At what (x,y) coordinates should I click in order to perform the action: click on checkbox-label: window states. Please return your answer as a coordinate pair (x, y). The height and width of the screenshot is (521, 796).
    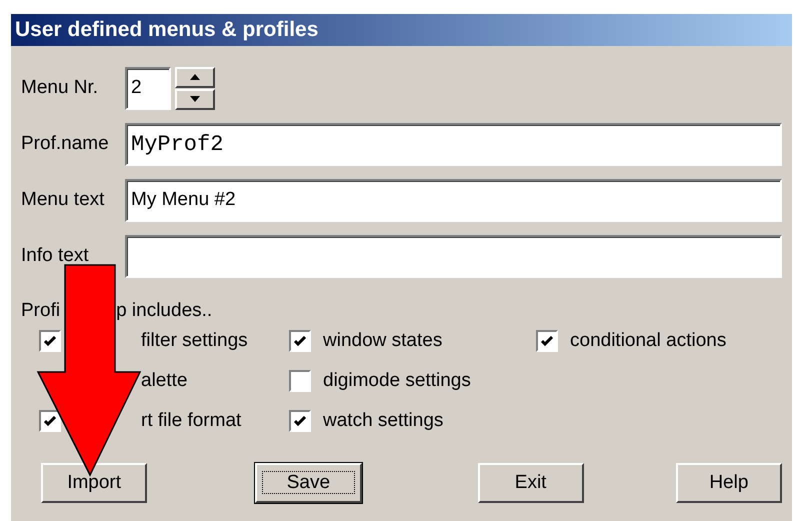
    Looking at the image, I should click on (382, 341).